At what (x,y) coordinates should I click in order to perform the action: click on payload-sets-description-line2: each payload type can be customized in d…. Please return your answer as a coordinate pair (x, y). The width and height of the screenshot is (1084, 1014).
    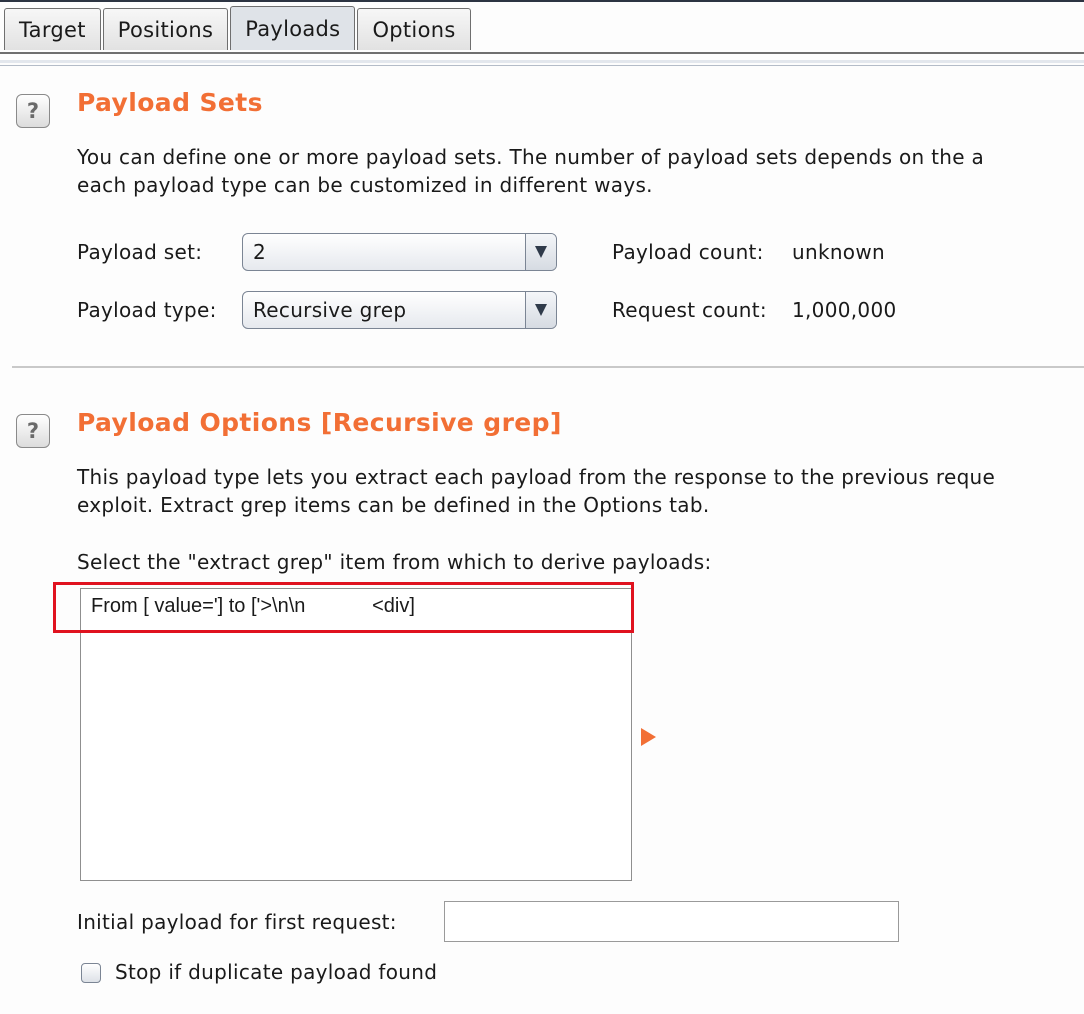
    Looking at the image, I should click on (365, 185).